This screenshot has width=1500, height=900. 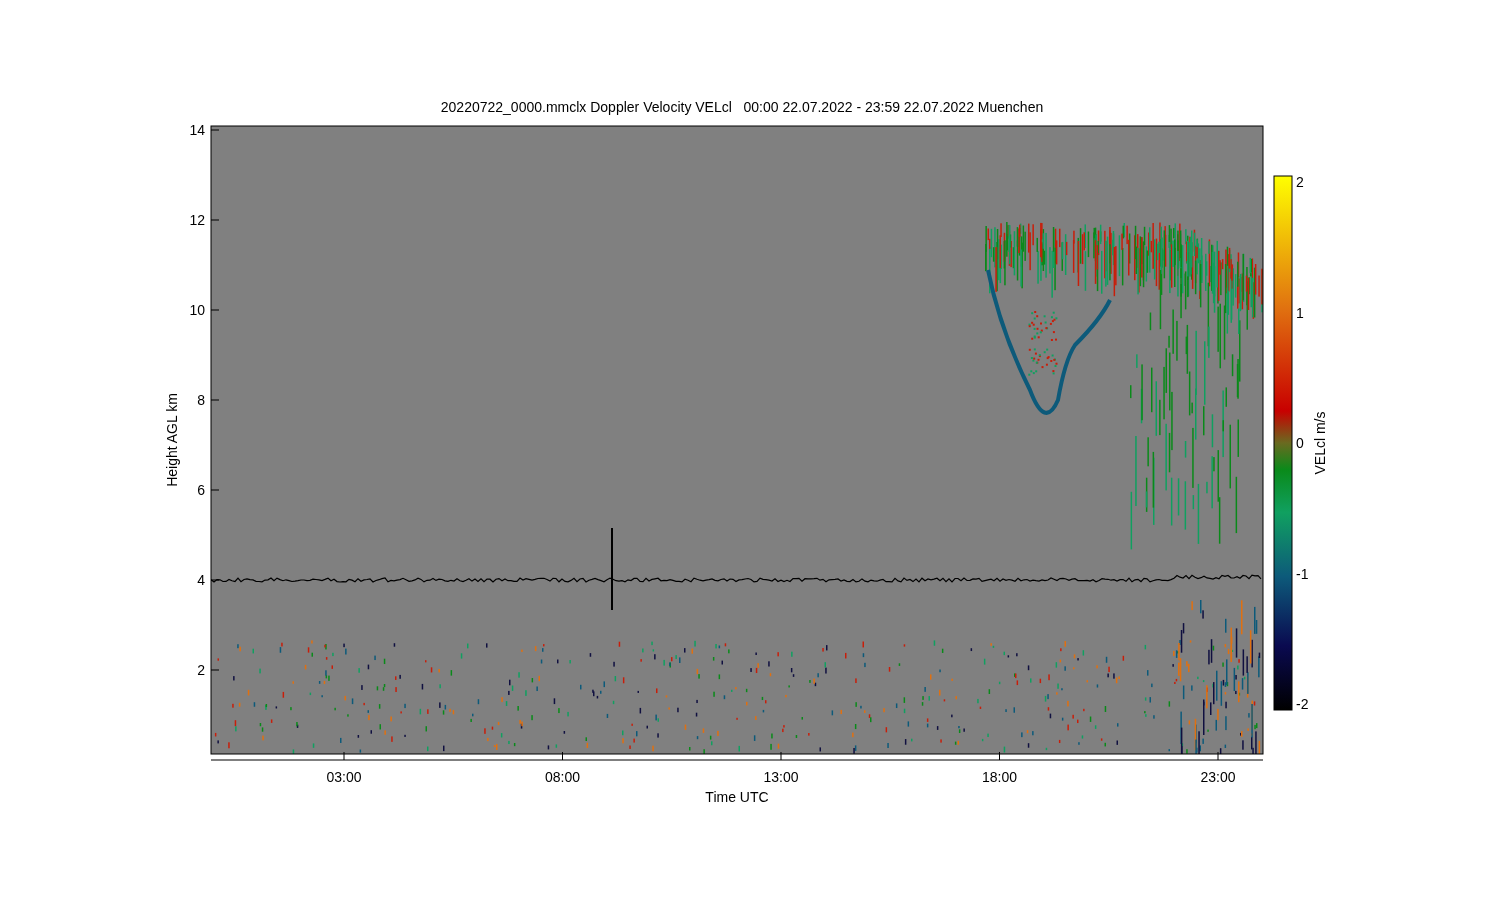 I want to click on colorbar-tick-label: -1, so click(x=1302, y=573).